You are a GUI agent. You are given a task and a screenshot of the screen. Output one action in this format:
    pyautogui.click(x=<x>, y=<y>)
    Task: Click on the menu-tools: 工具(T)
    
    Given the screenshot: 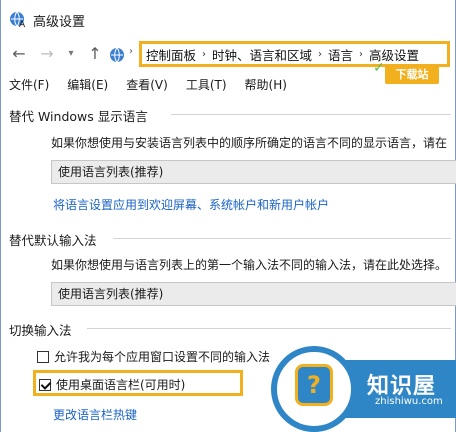 What is the action you would take?
    pyautogui.click(x=206, y=85)
    